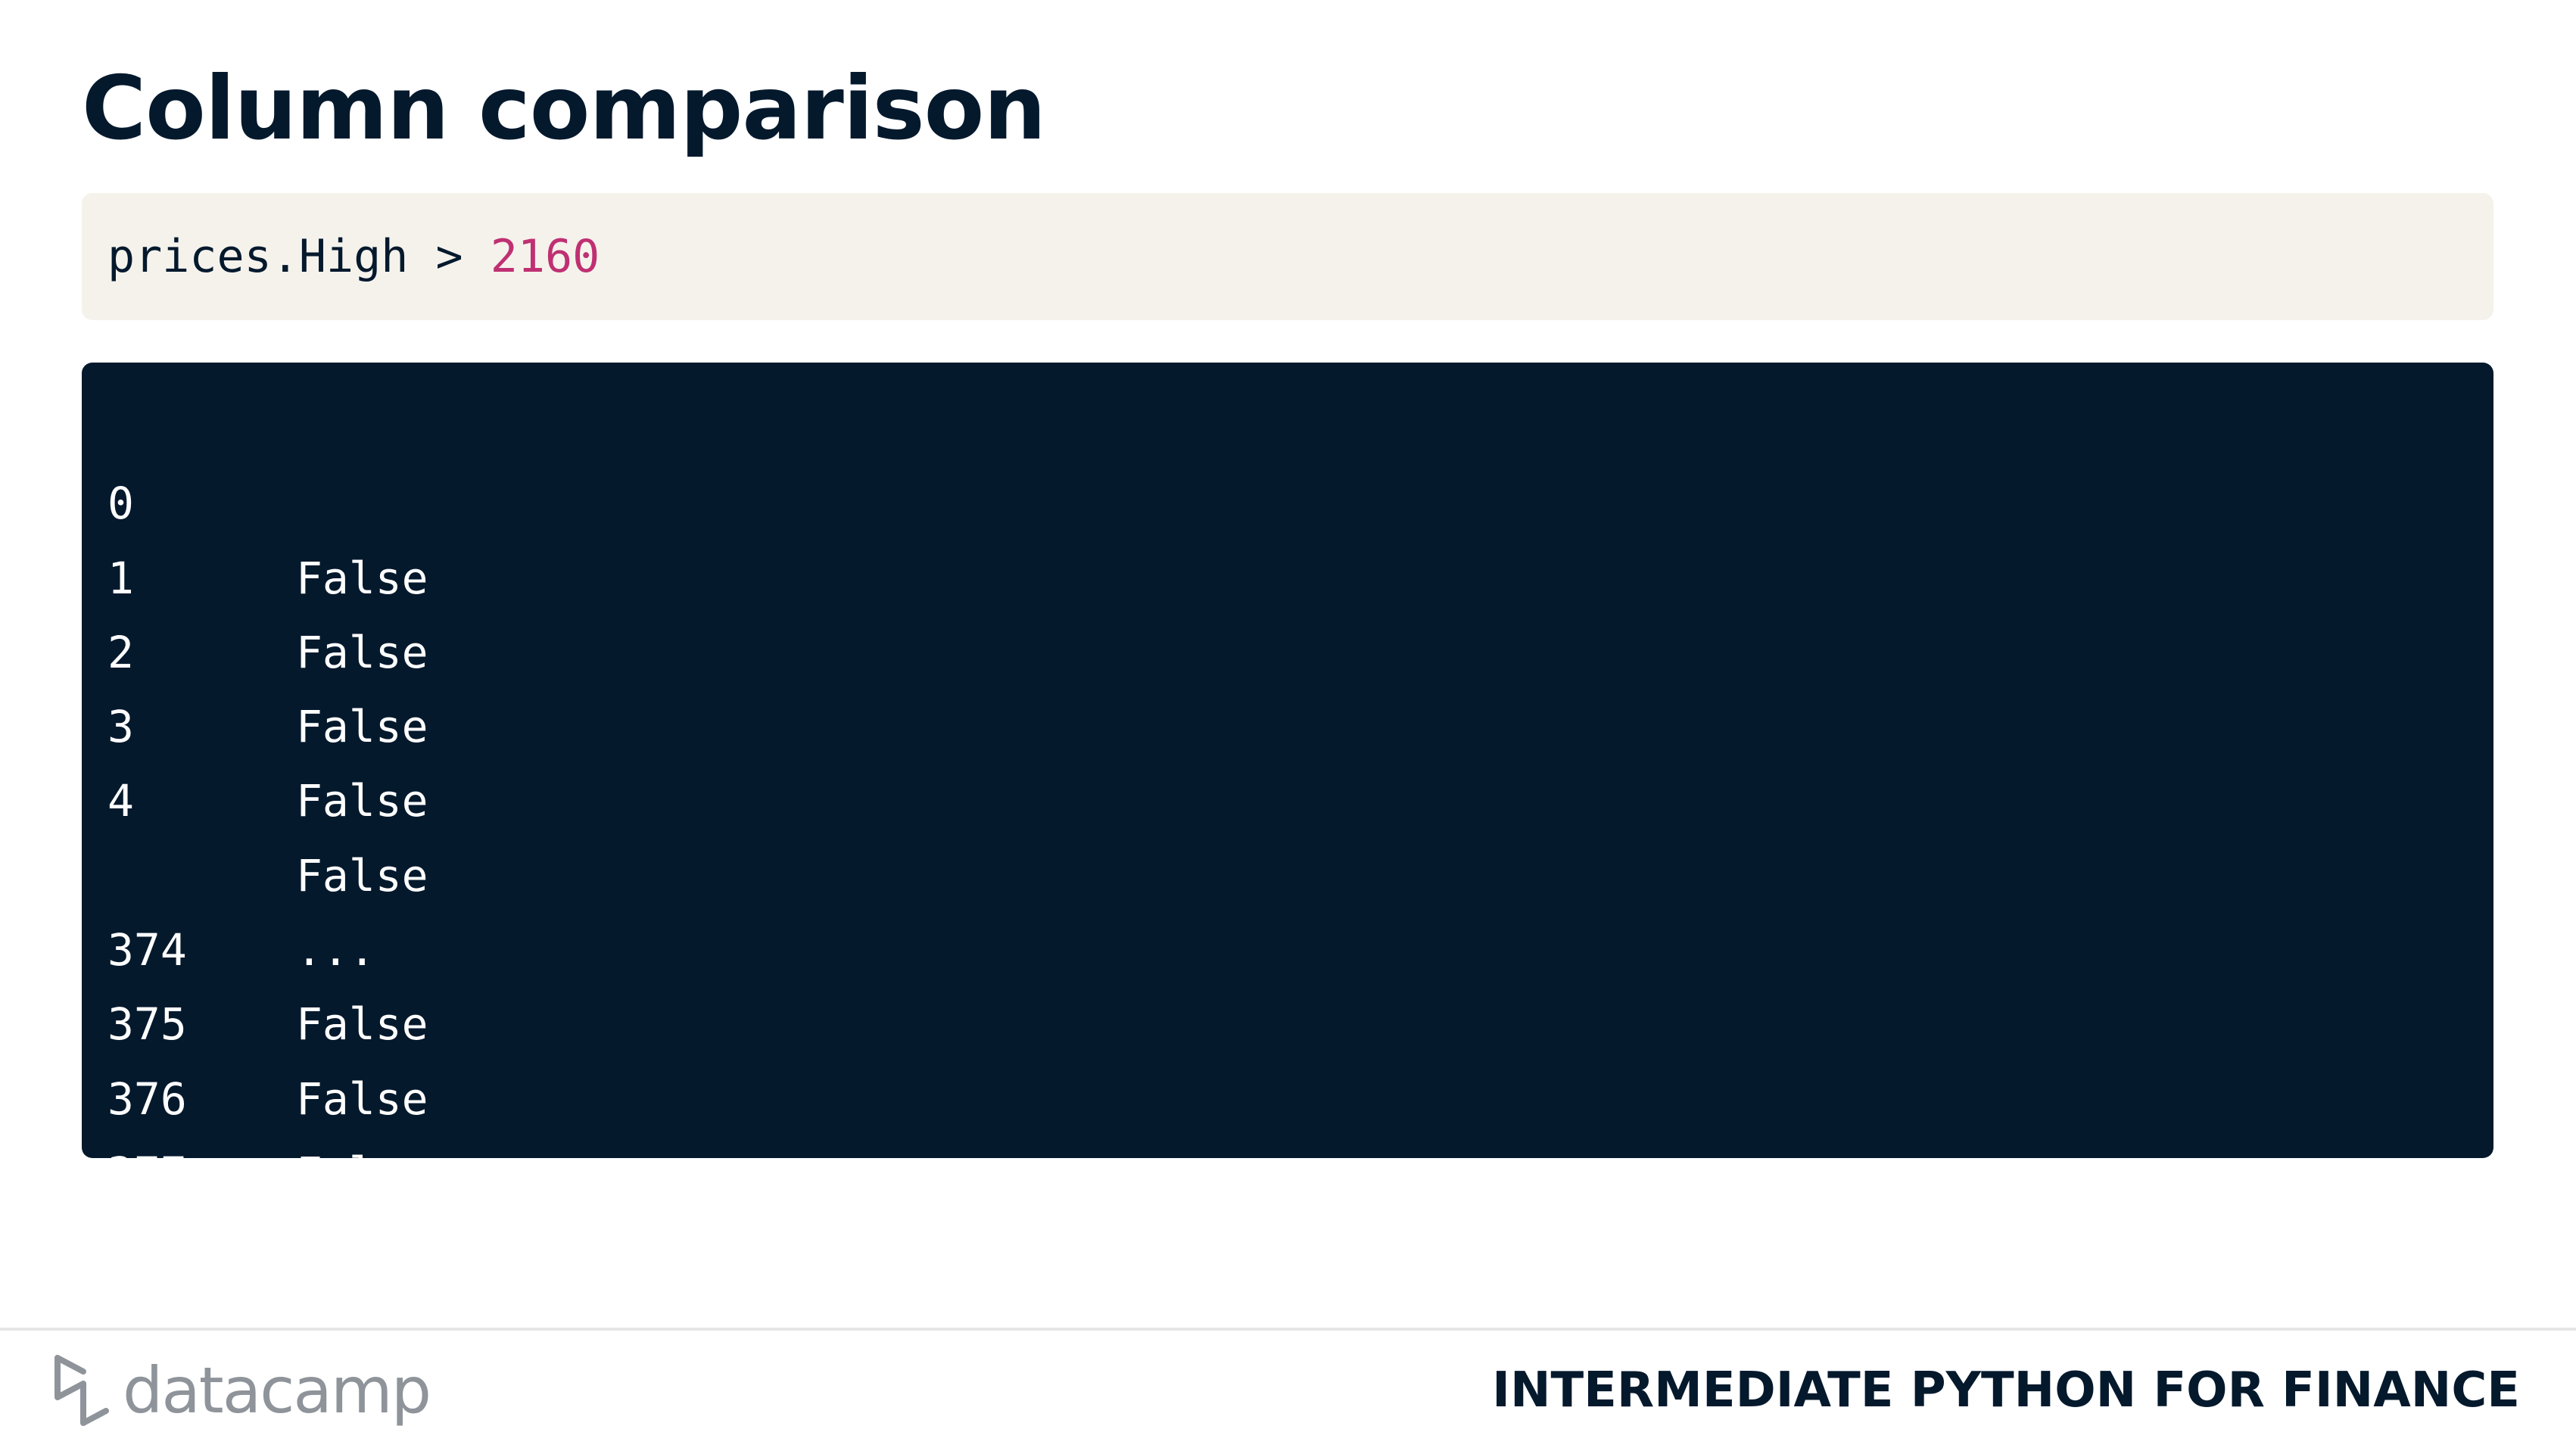 This screenshot has height=1451, width=2576. I want to click on datacamp-logo-icon, so click(82, 1390).